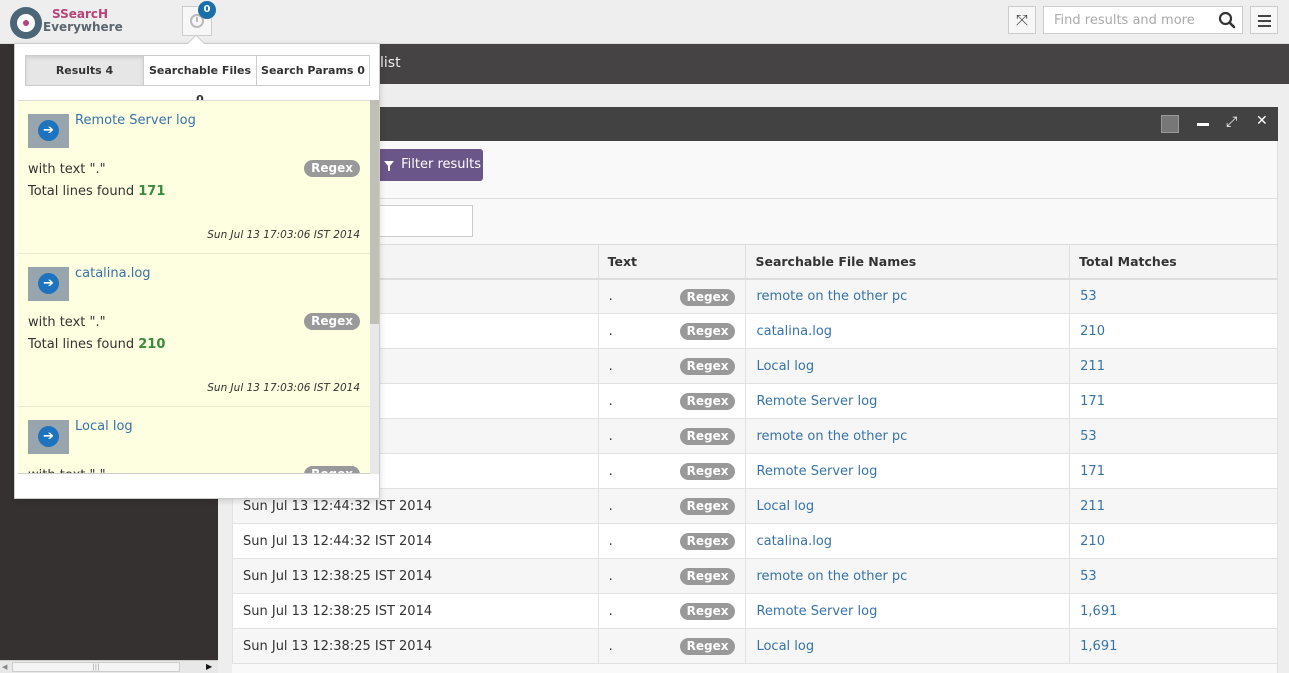  Describe the element at coordinates (389, 166) in the screenshot. I see `filter-icon` at that location.